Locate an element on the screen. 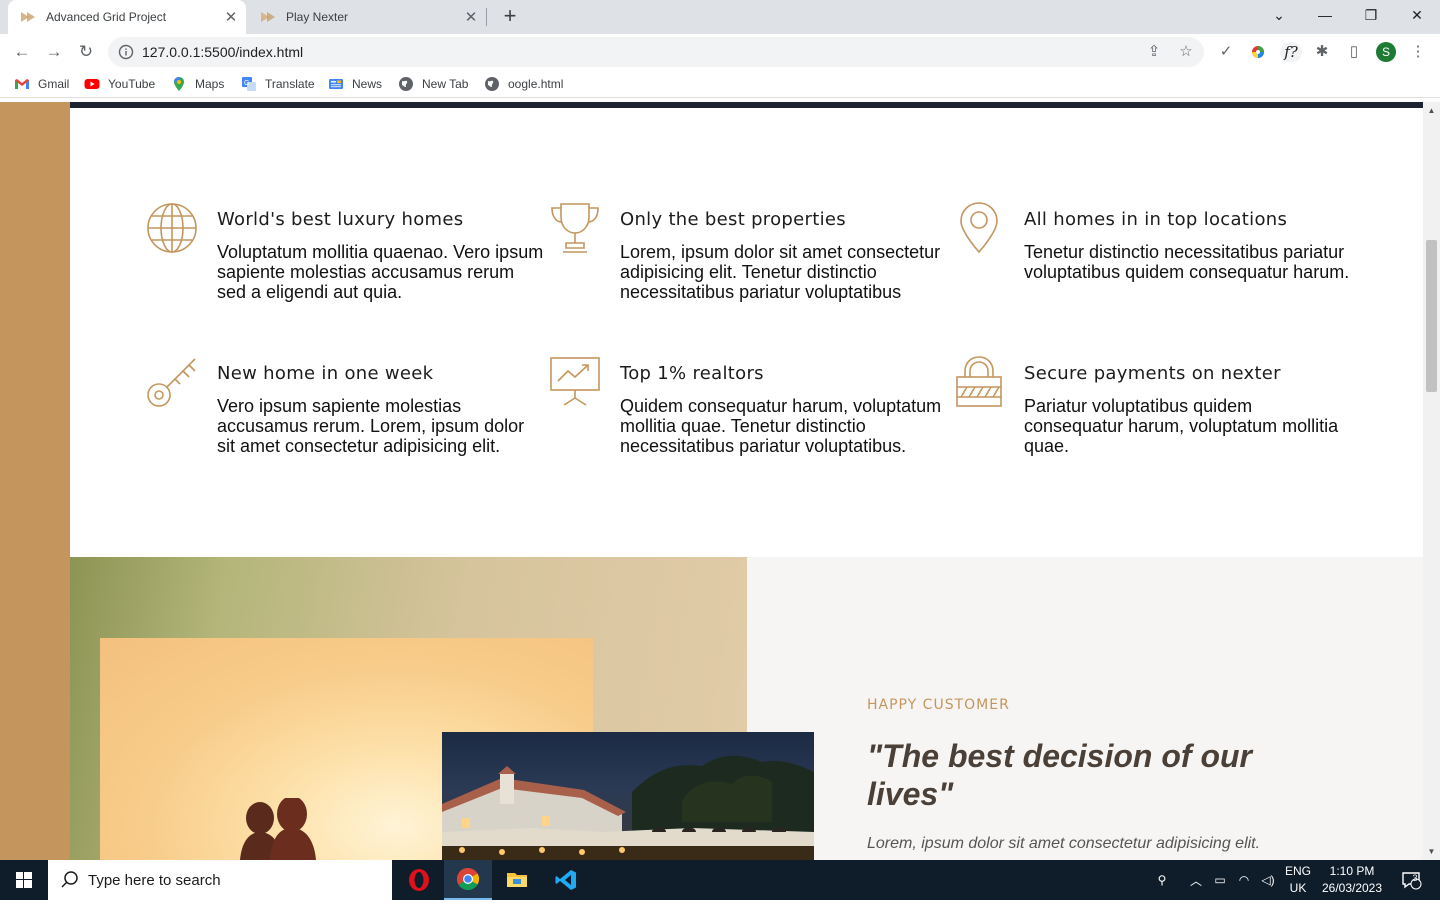  people-icon: ⚲ is located at coordinates (1162, 880).